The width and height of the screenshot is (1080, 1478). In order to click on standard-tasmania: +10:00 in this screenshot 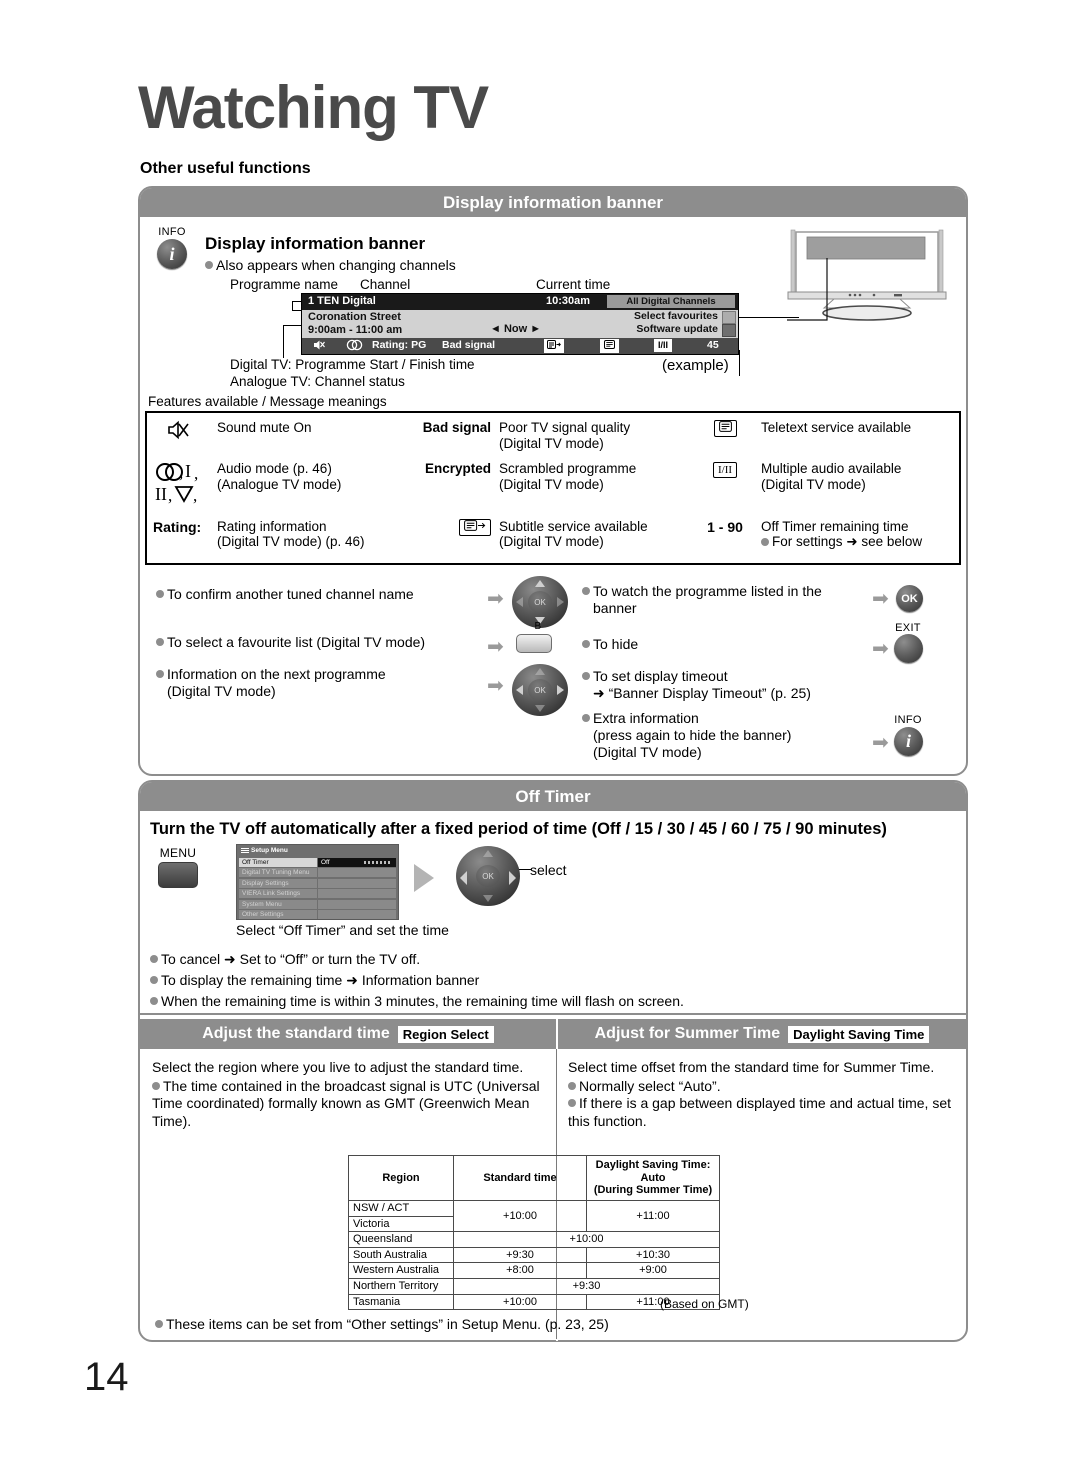, I will do `click(520, 1302)`.